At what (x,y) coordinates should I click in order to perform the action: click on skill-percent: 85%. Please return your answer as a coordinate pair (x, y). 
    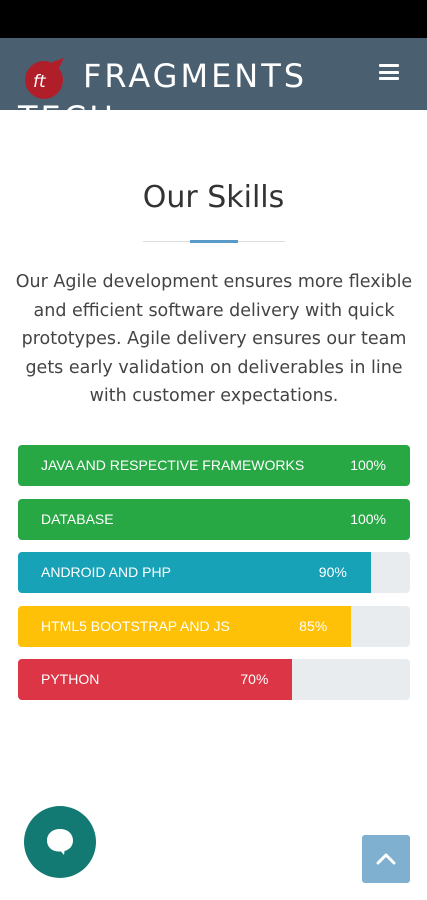
    Looking at the image, I should click on (313, 625).